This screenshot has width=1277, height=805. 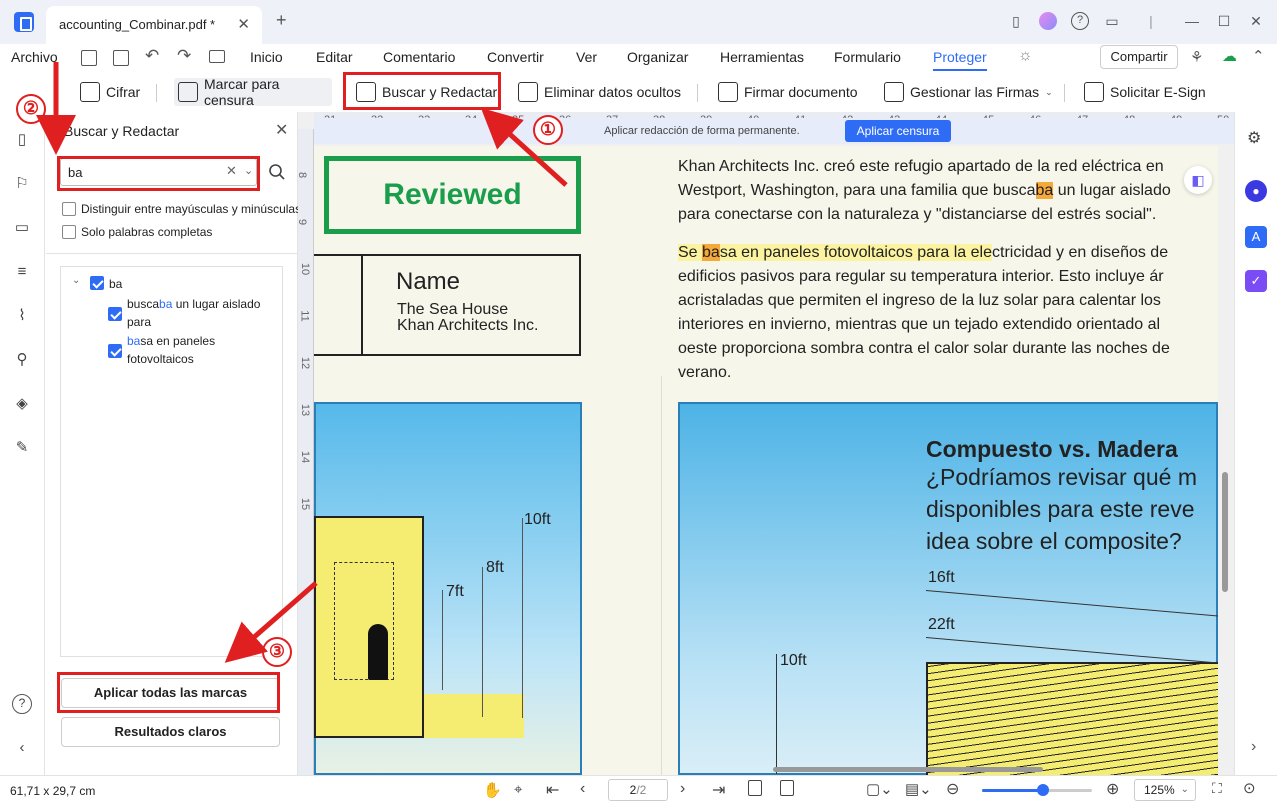 I want to click on next-page-icon: ›, so click(x=682, y=789).